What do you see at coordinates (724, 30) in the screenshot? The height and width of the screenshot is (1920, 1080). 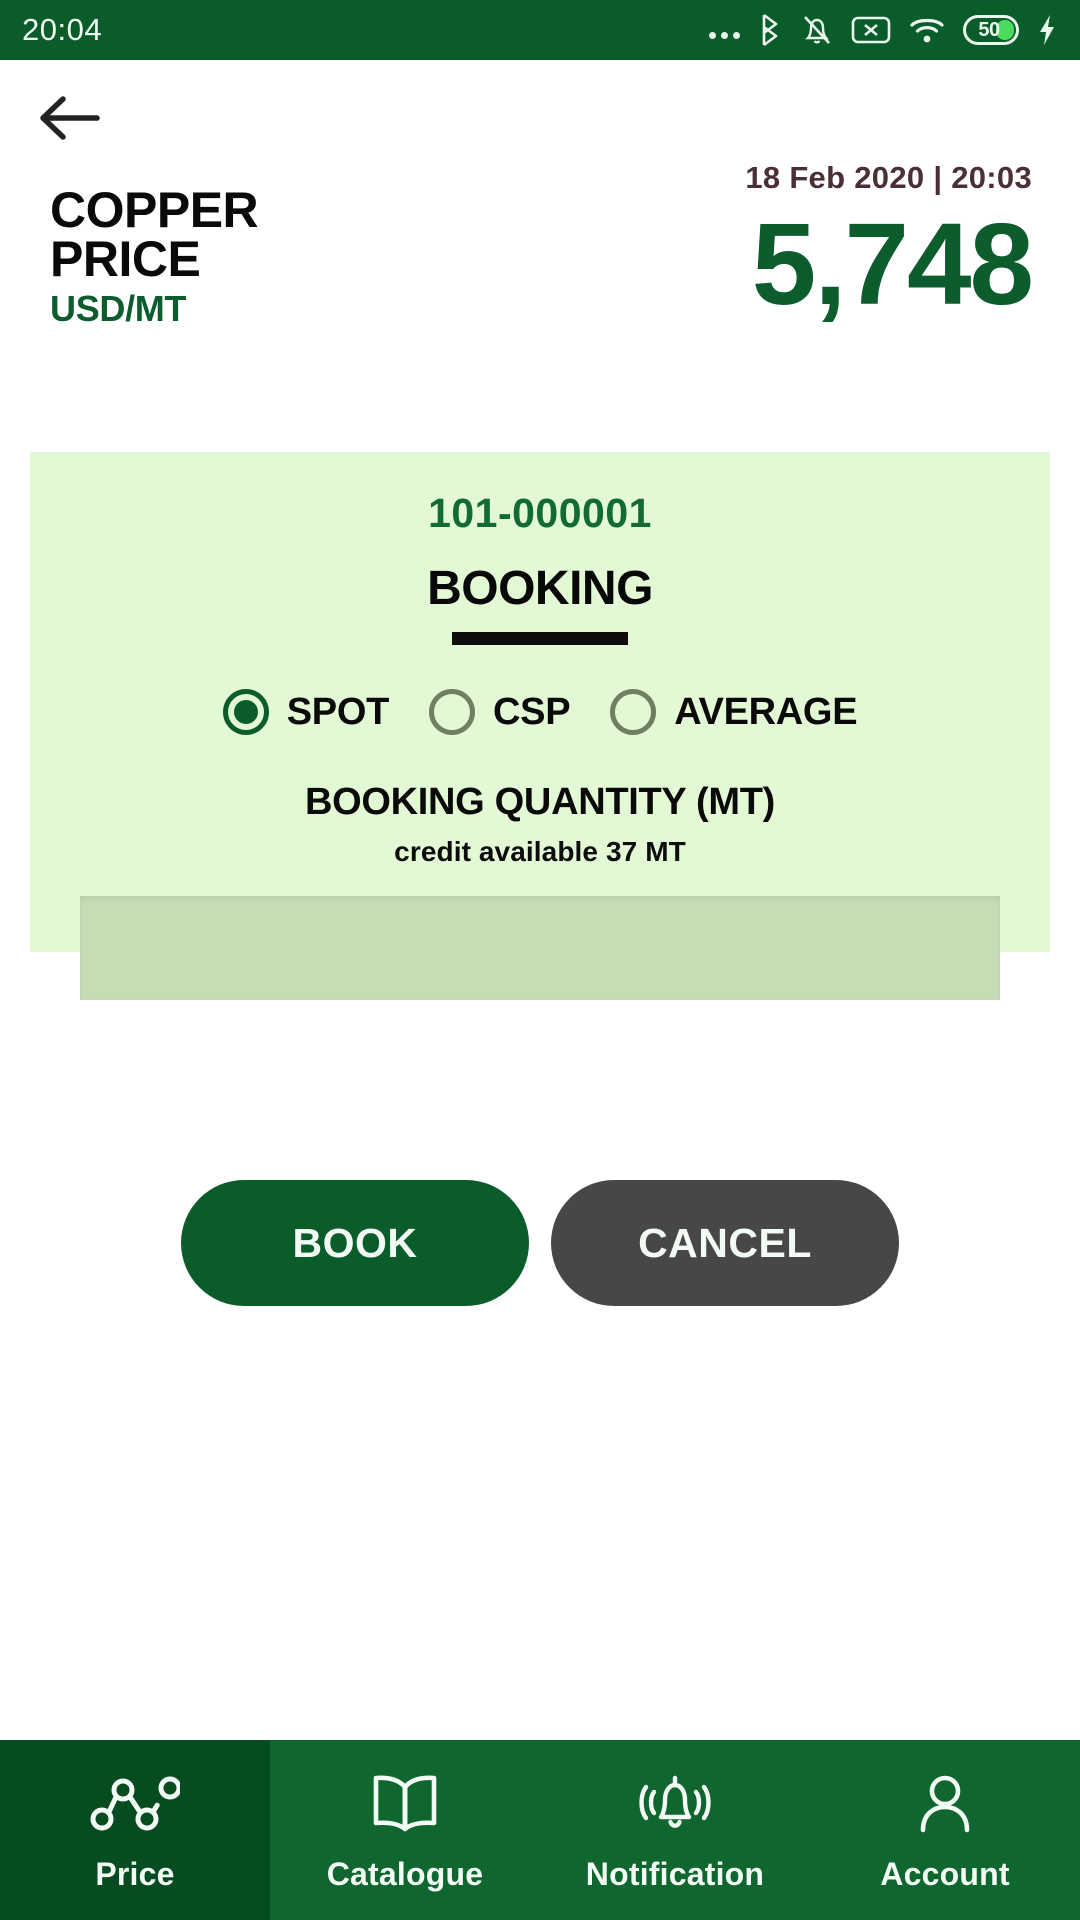 I see `overflow-dots-icon` at bounding box center [724, 30].